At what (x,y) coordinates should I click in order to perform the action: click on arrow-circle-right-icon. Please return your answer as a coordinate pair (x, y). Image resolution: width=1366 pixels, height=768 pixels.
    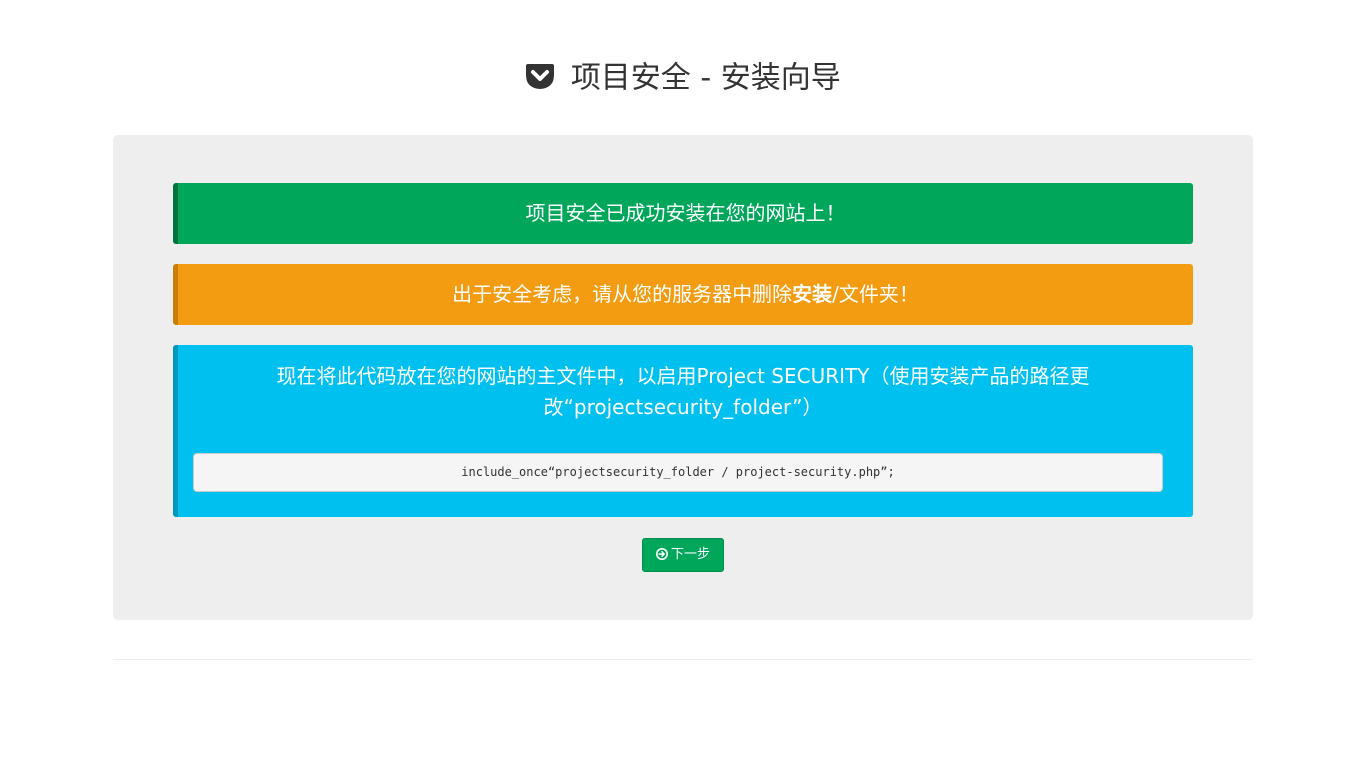
    Looking at the image, I should click on (661, 553).